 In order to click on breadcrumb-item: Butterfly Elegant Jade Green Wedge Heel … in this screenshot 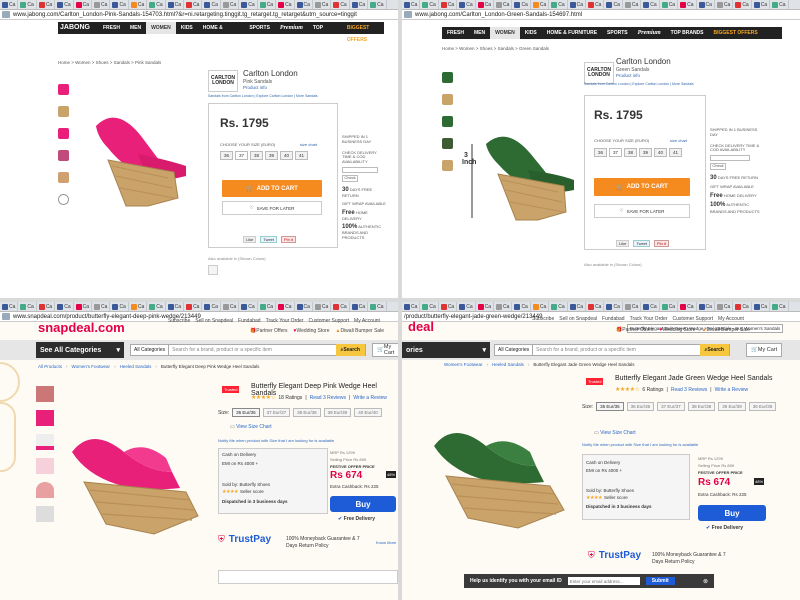, I will do `click(583, 364)`.